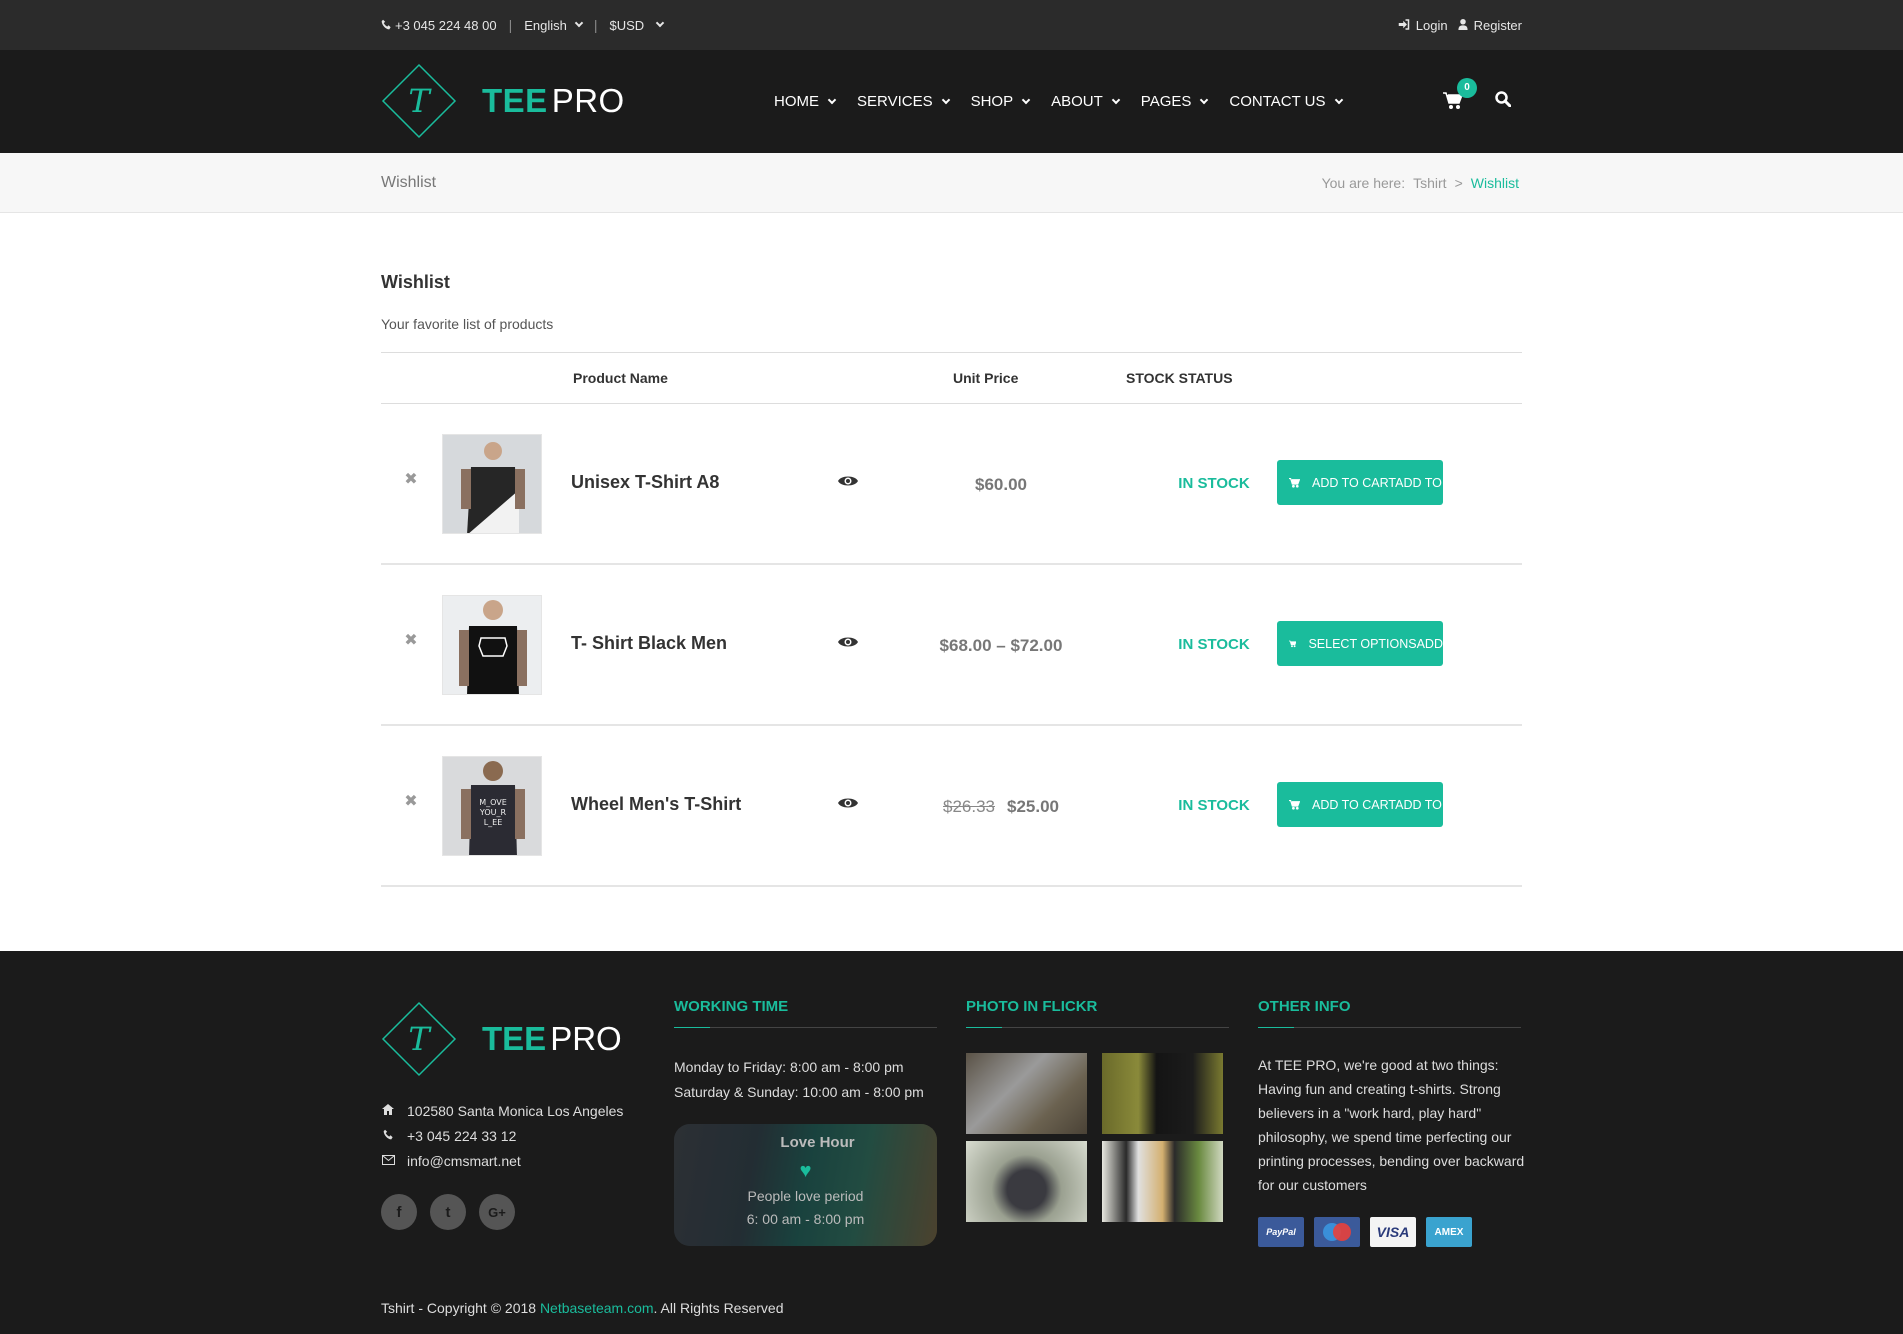 Image resolution: width=1903 pixels, height=1334 pixels. Describe the element at coordinates (951, 183) in the screenshot. I see `breadcrumb-bar: Wishlist You are here: Tshirt > Wishlist` at that location.